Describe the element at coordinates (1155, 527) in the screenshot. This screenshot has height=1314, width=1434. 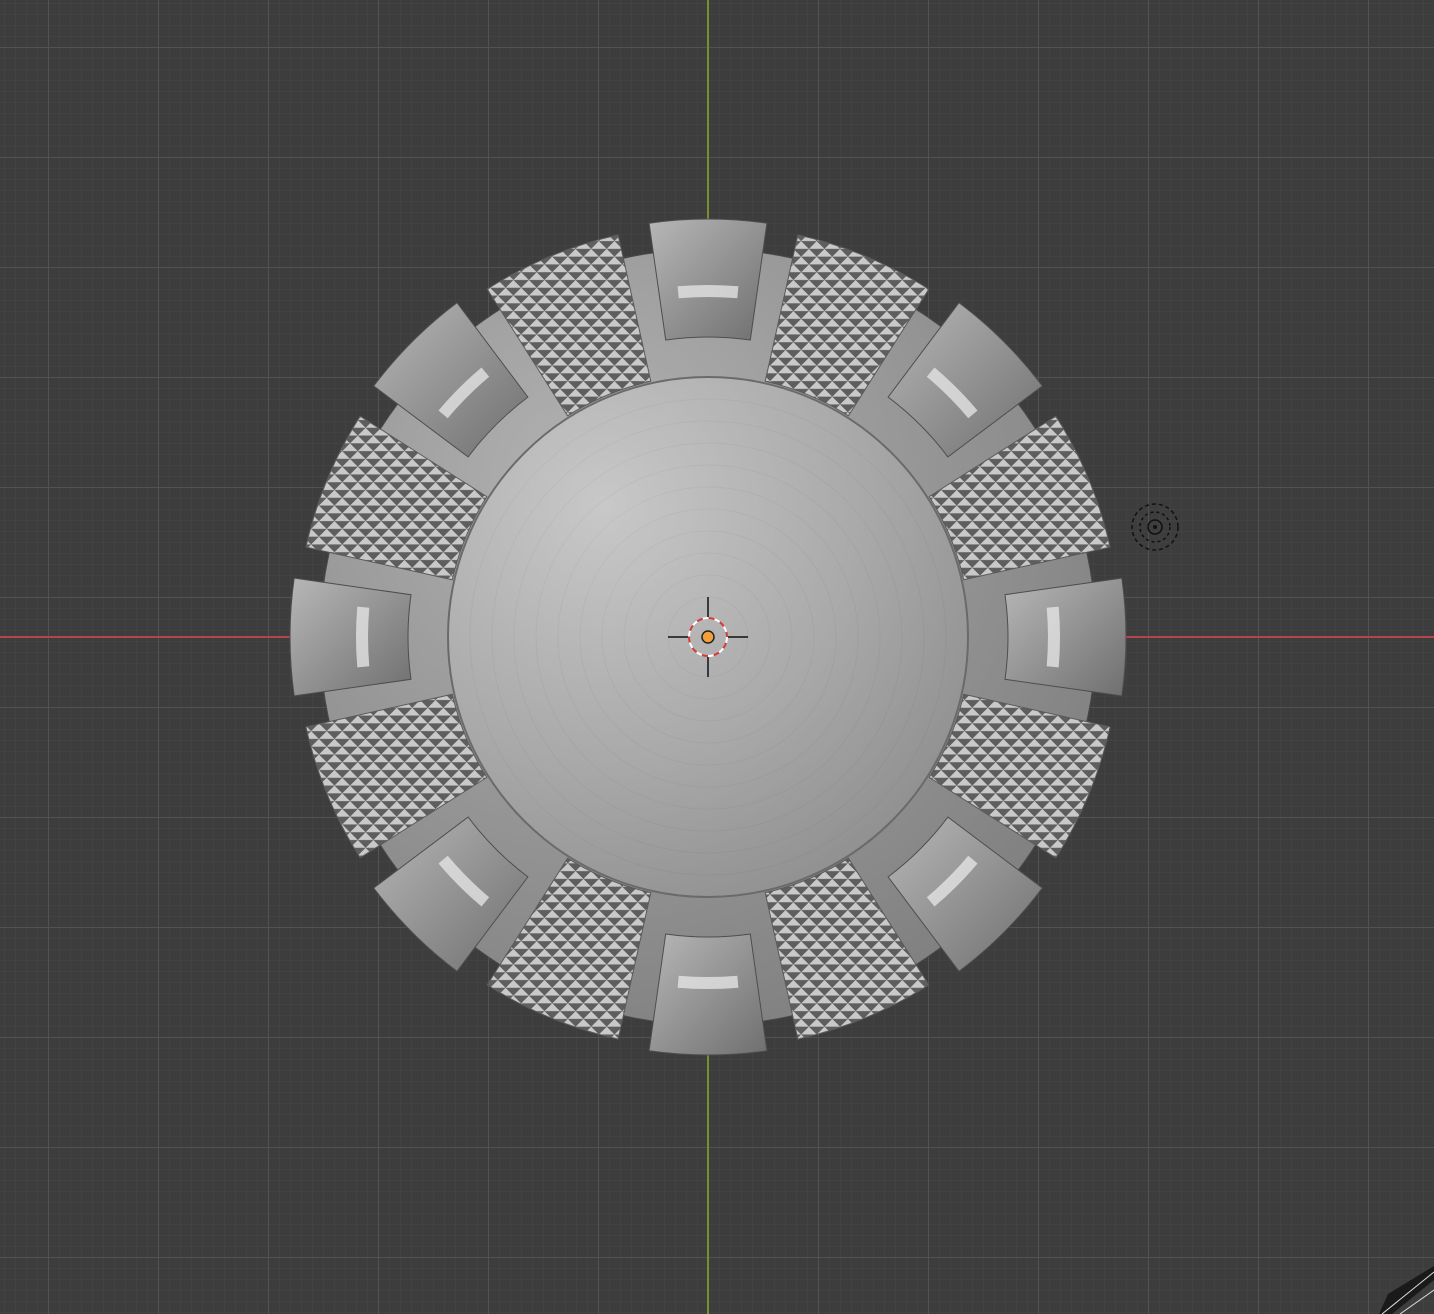
I see `light-object-icon` at that location.